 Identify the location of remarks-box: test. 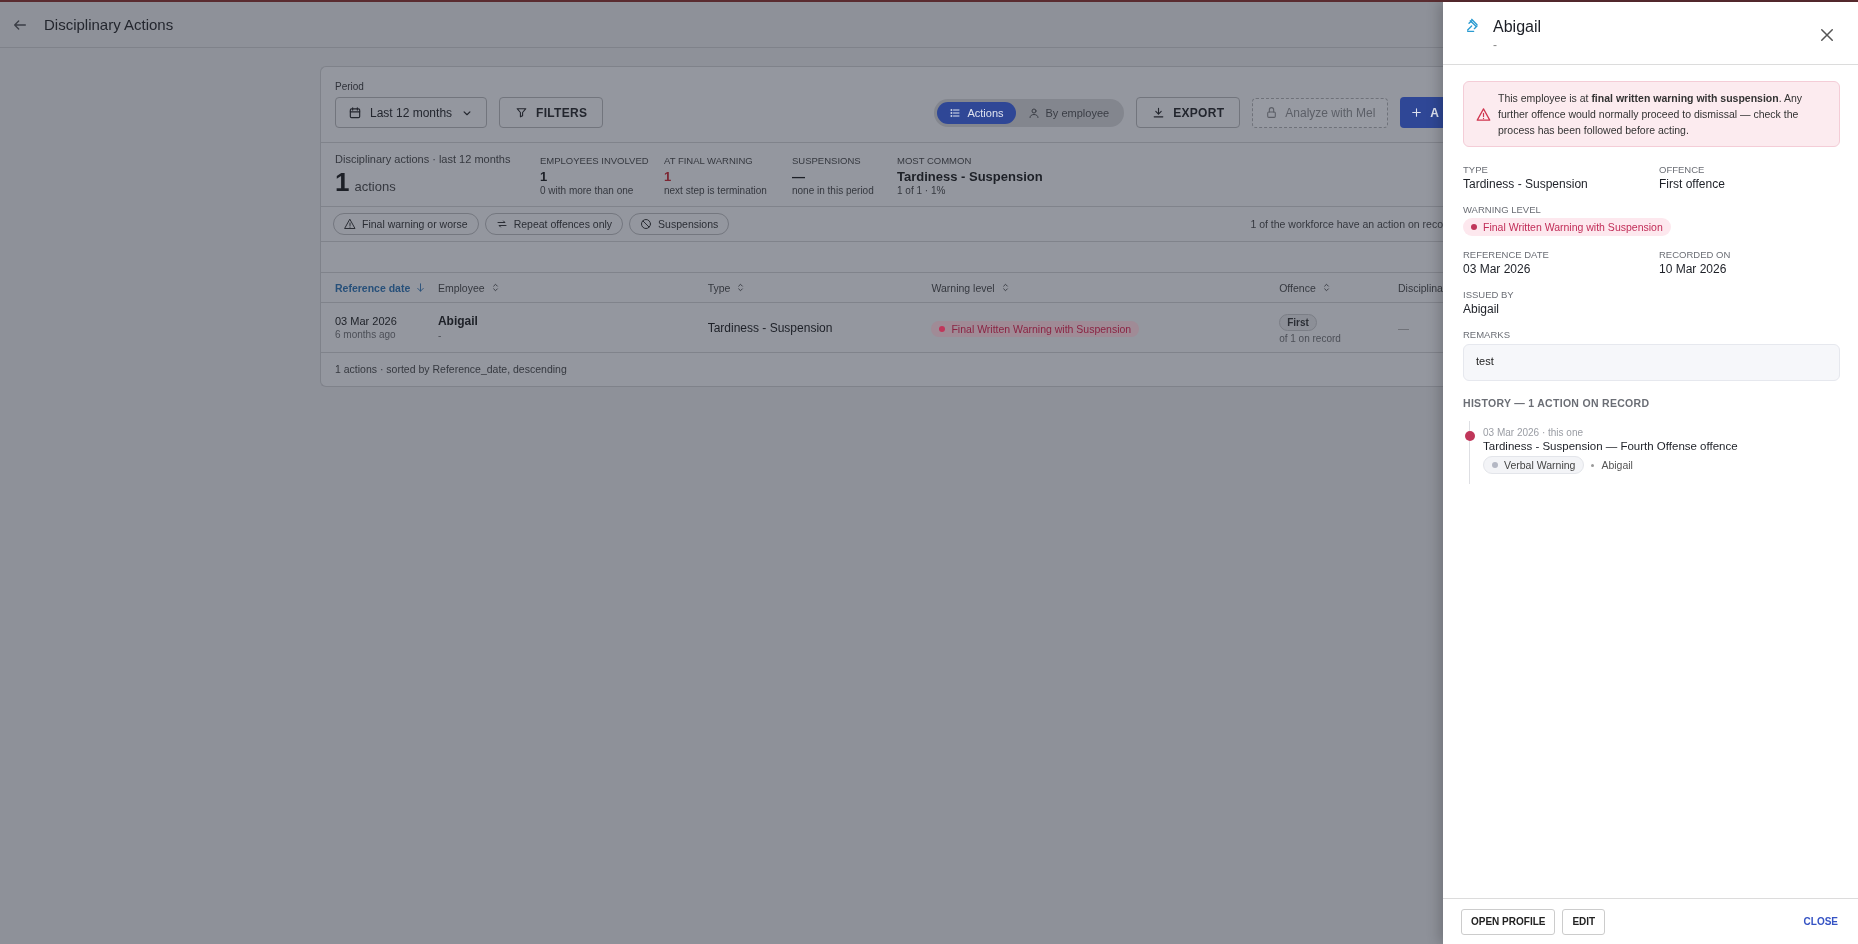
(1651, 362).